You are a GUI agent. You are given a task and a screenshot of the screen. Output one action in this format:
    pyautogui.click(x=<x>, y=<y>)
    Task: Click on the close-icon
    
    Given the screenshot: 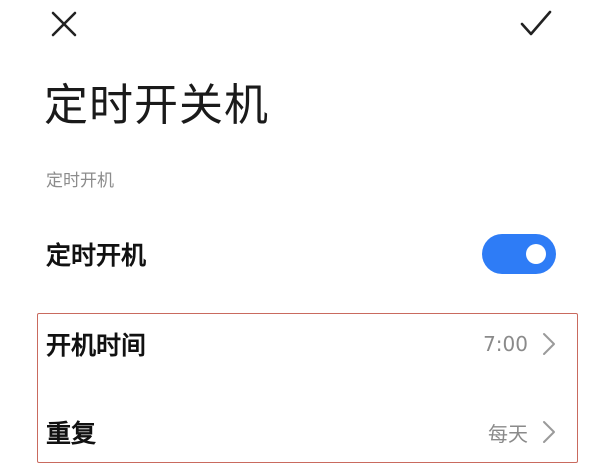 What is the action you would take?
    pyautogui.click(x=64, y=24)
    